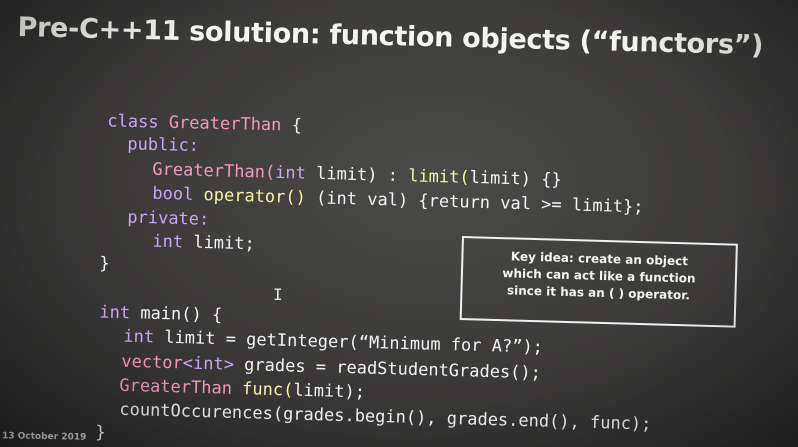 This screenshot has width=798, height=447. I want to click on text-cursor-icon: I, so click(278, 294).